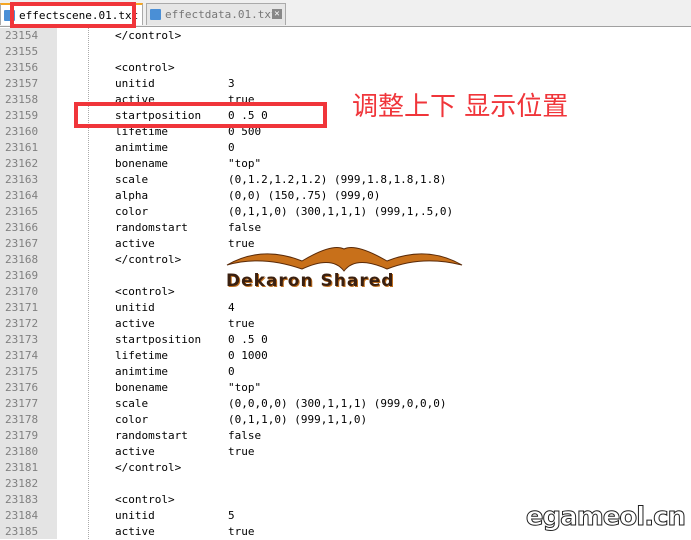 The height and width of the screenshot is (540, 691). What do you see at coordinates (345, 164) in the screenshot?
I see `code-line: 23162 bonename "top"` at bounding box center [345, 164].